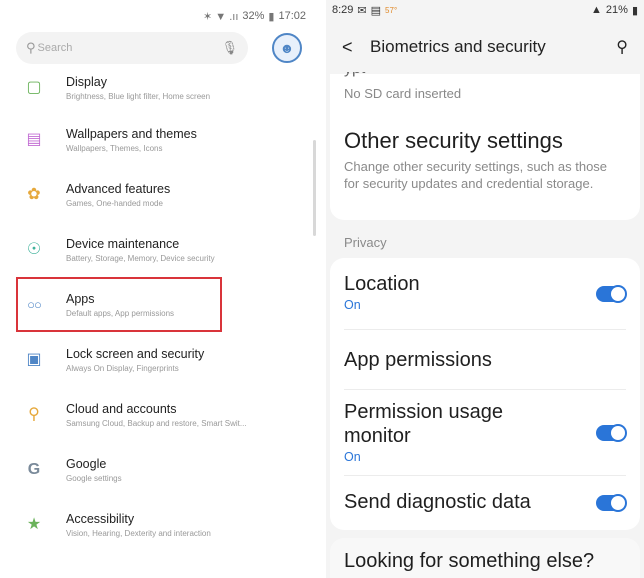 This screenshot has width=644, height=578. Describe the element at coordinates (611, 293) in the screenshot. I see `location-toggle` at that location.